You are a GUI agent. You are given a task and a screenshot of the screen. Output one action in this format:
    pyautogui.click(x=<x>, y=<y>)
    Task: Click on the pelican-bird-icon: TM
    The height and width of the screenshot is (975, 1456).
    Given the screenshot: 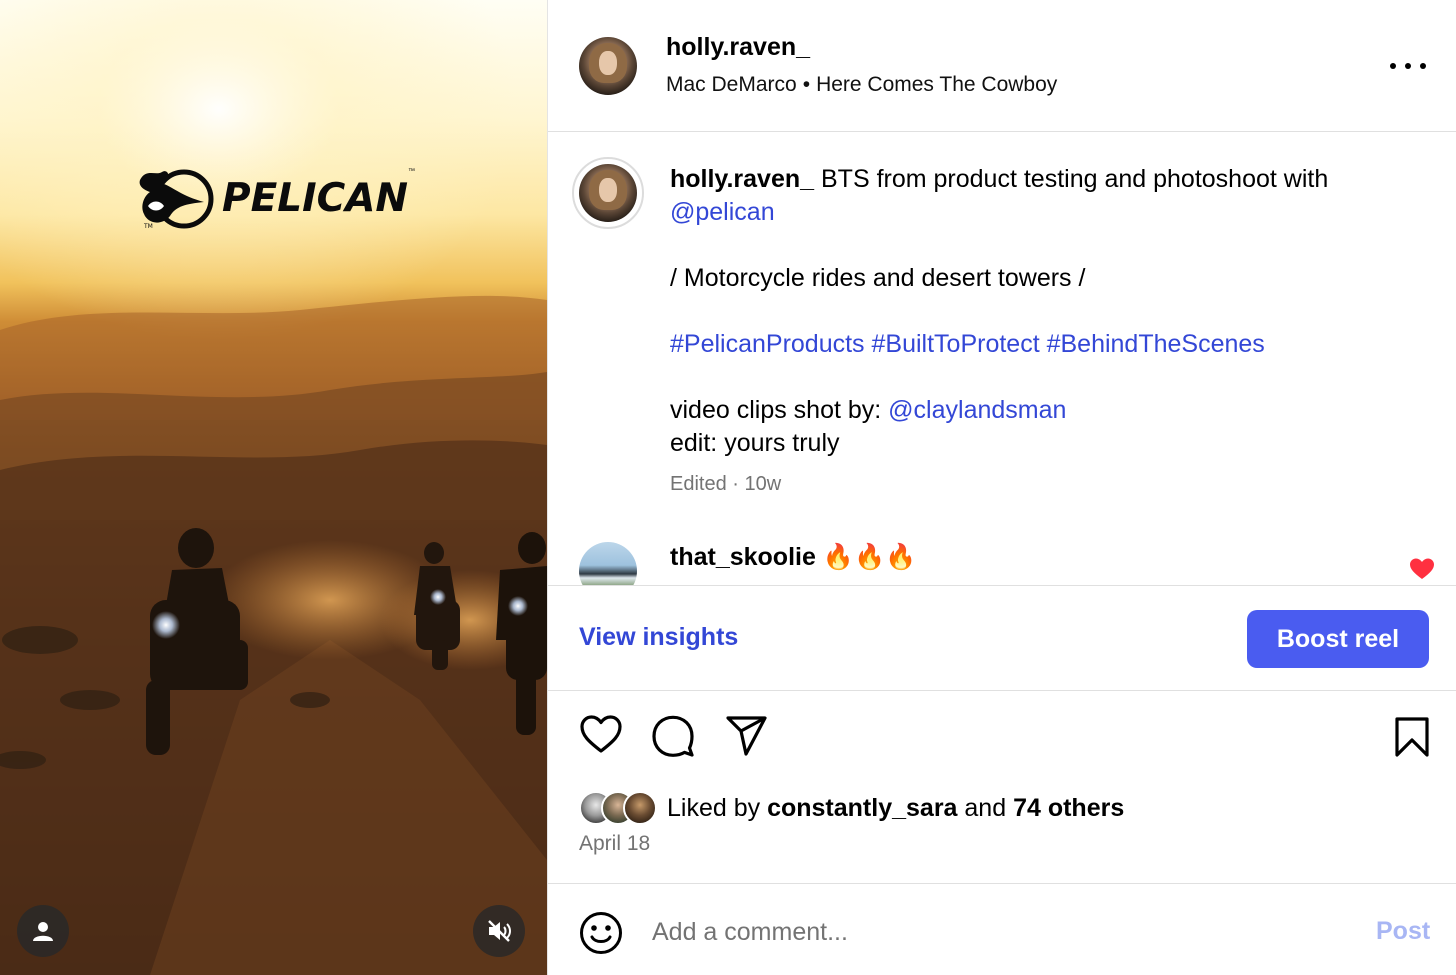 What is the action you would take?
    pyautogui.click(x=176, y=199)
    